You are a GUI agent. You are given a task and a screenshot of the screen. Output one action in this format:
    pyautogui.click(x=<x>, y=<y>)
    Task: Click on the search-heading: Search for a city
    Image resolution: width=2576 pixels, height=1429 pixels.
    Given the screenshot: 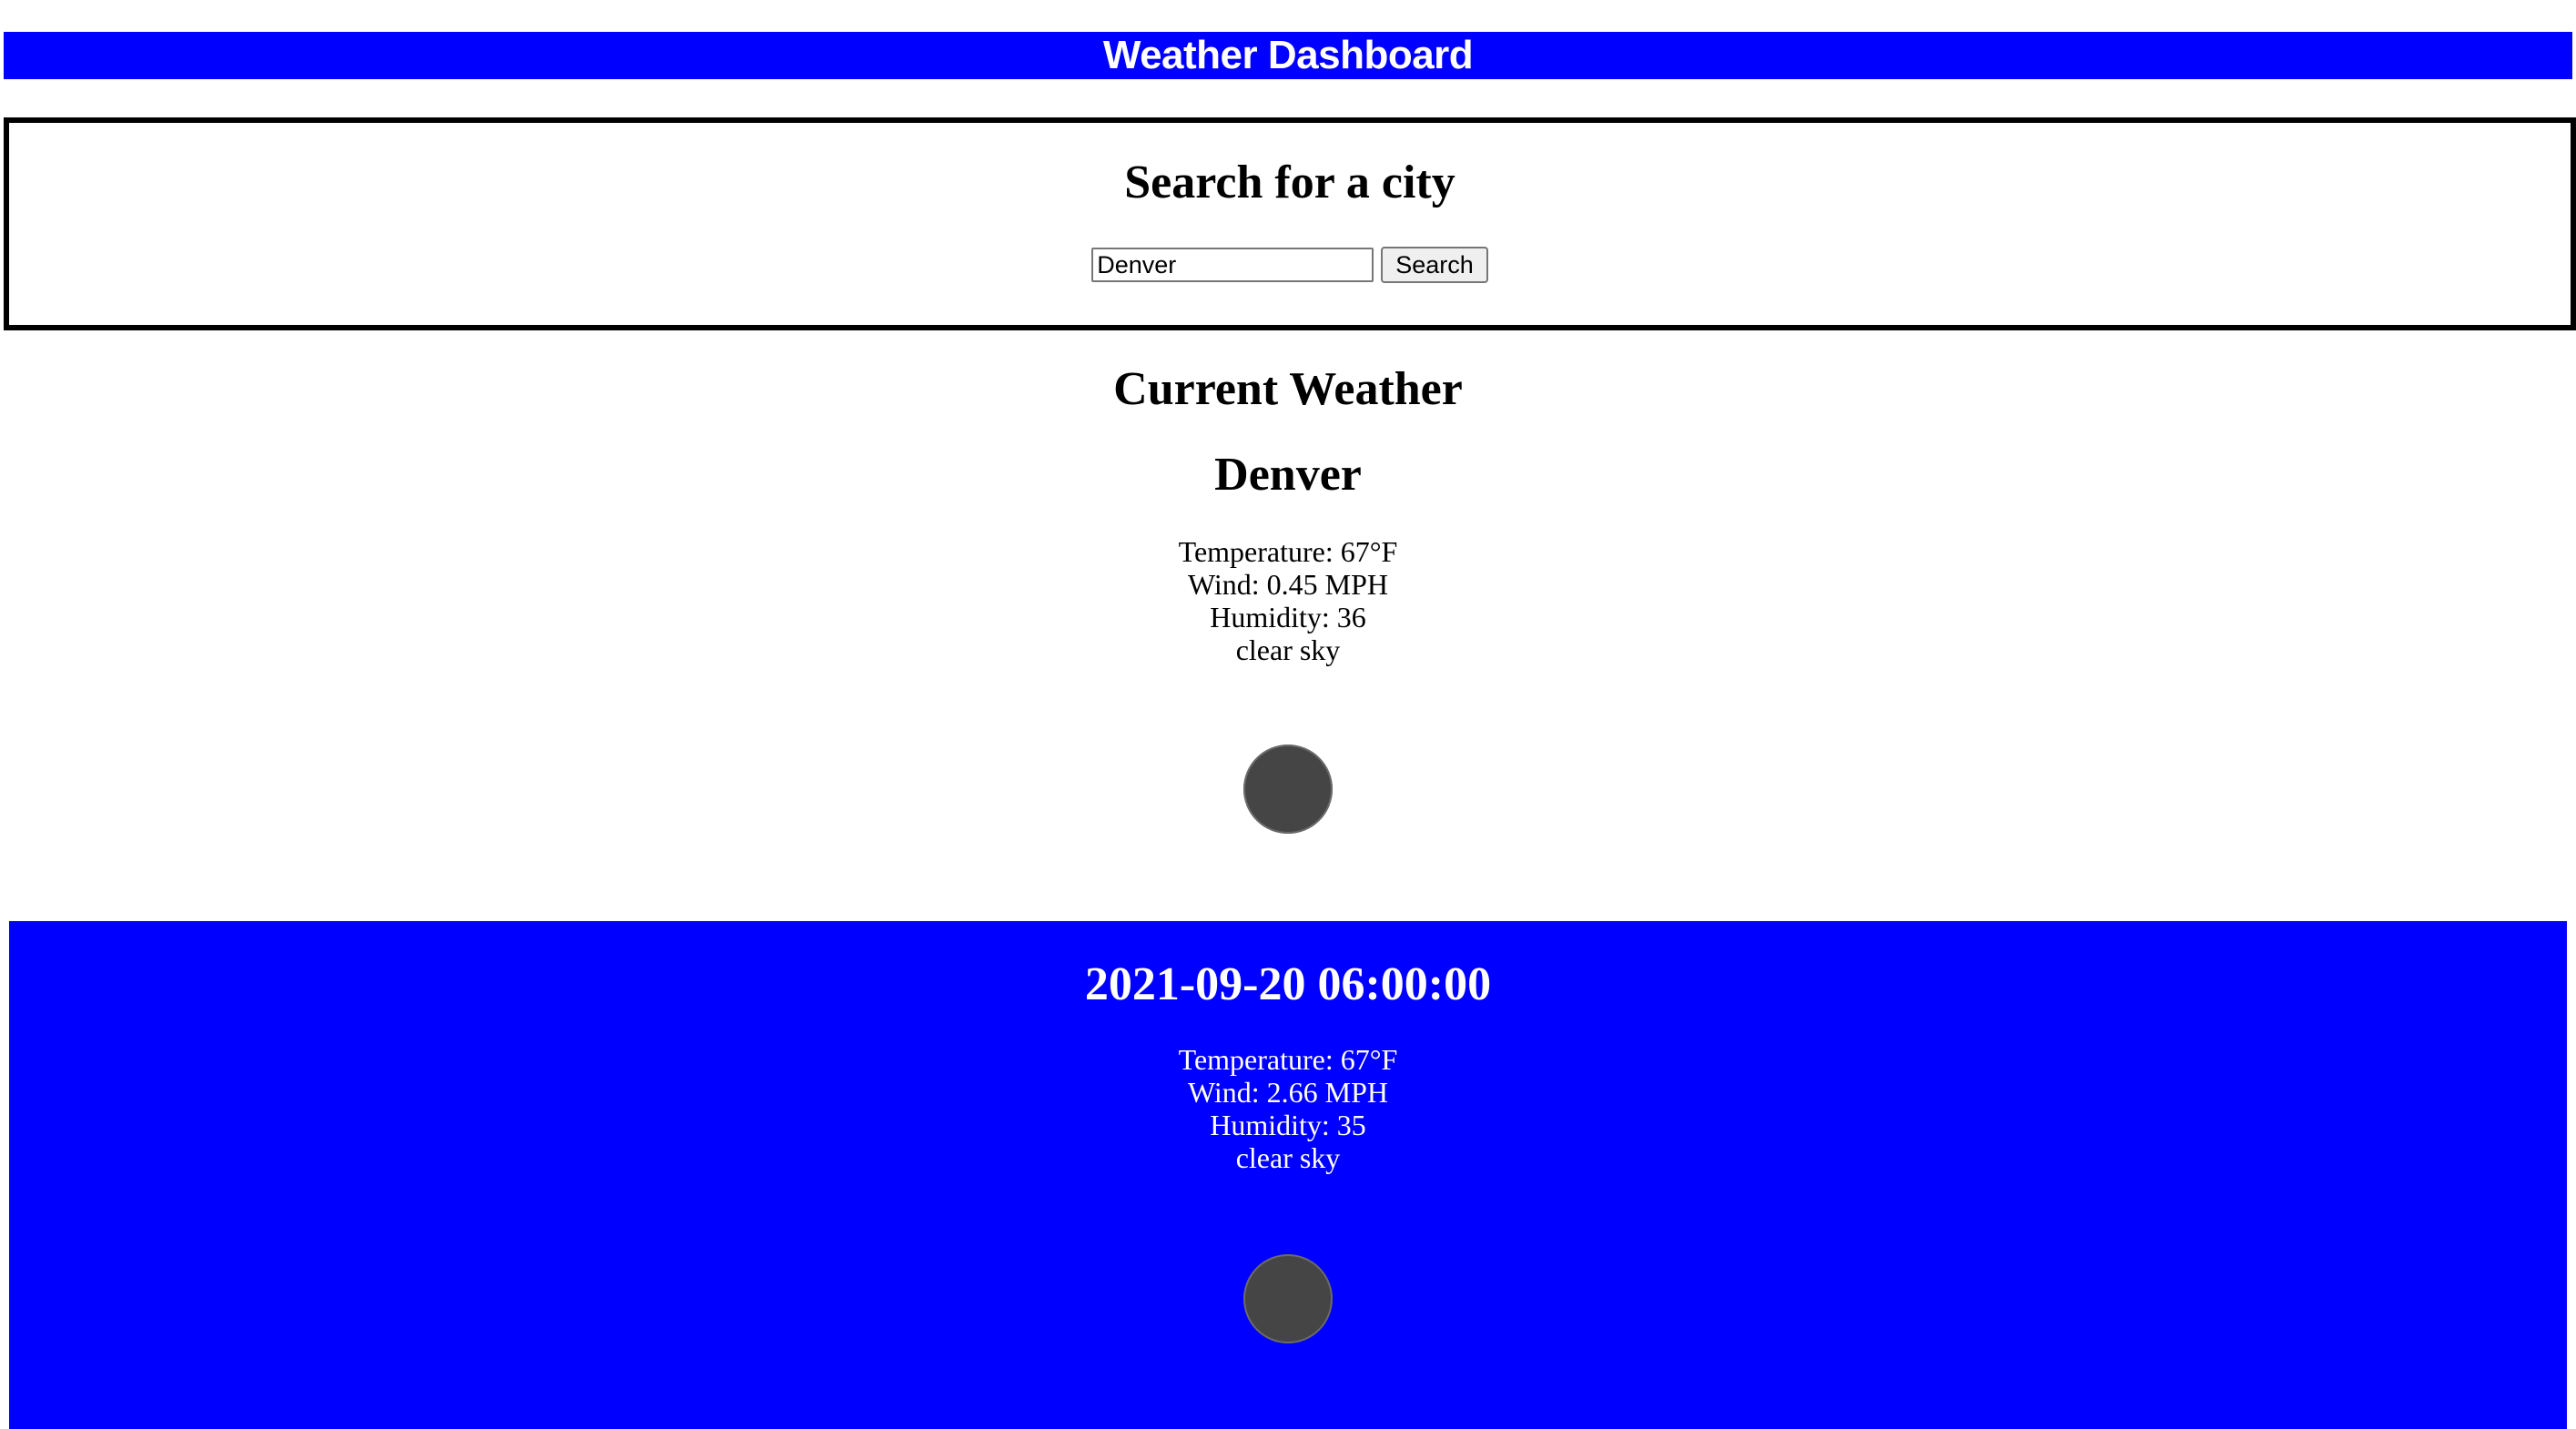 What is the action you would take?
    pyautogui.click(x=1289, y=182)
    